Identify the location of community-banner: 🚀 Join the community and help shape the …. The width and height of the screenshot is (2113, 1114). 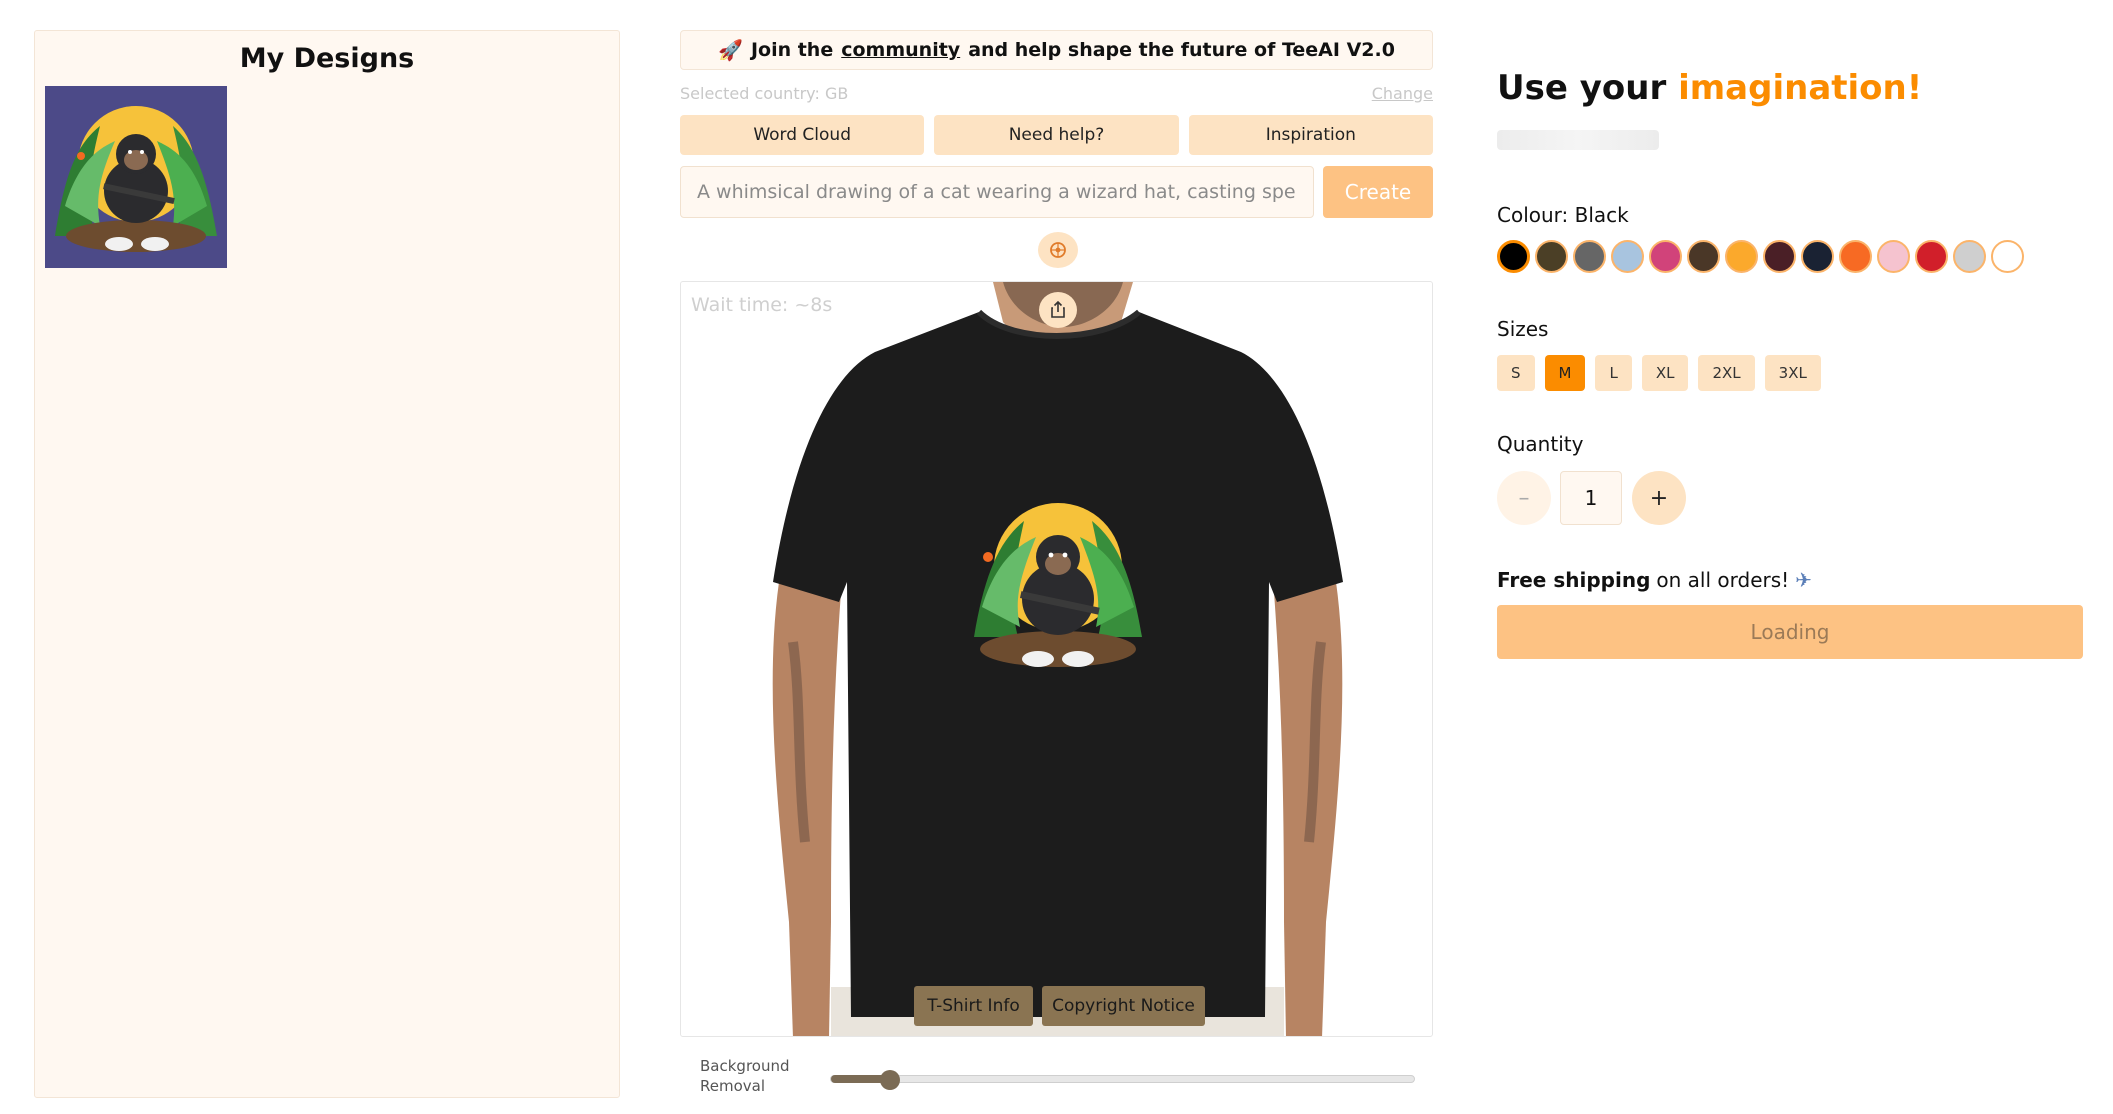
(1056, 50).